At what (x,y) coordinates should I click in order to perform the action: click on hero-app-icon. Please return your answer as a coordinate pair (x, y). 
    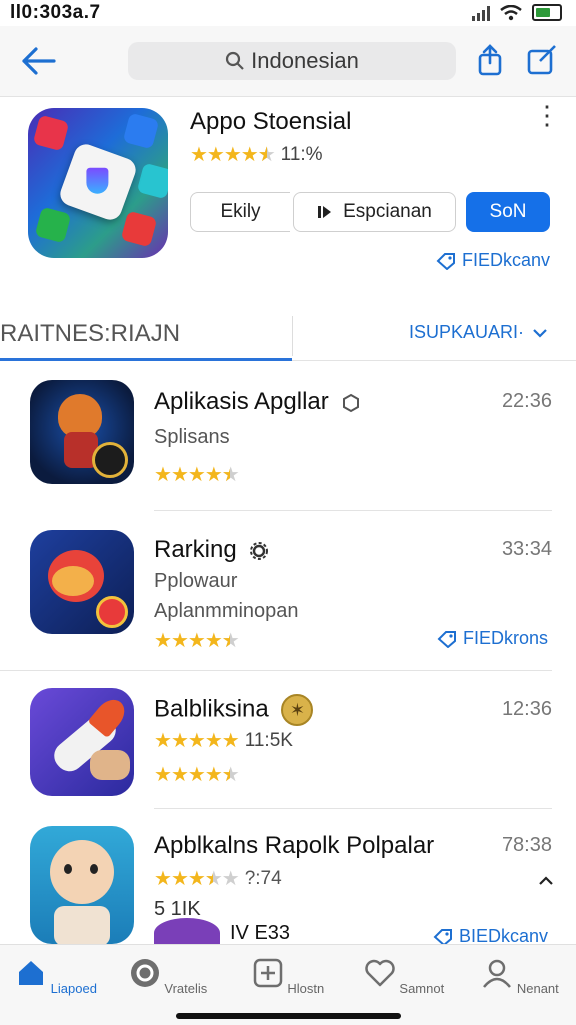
    Looking at the image, I should click on (98, 183).